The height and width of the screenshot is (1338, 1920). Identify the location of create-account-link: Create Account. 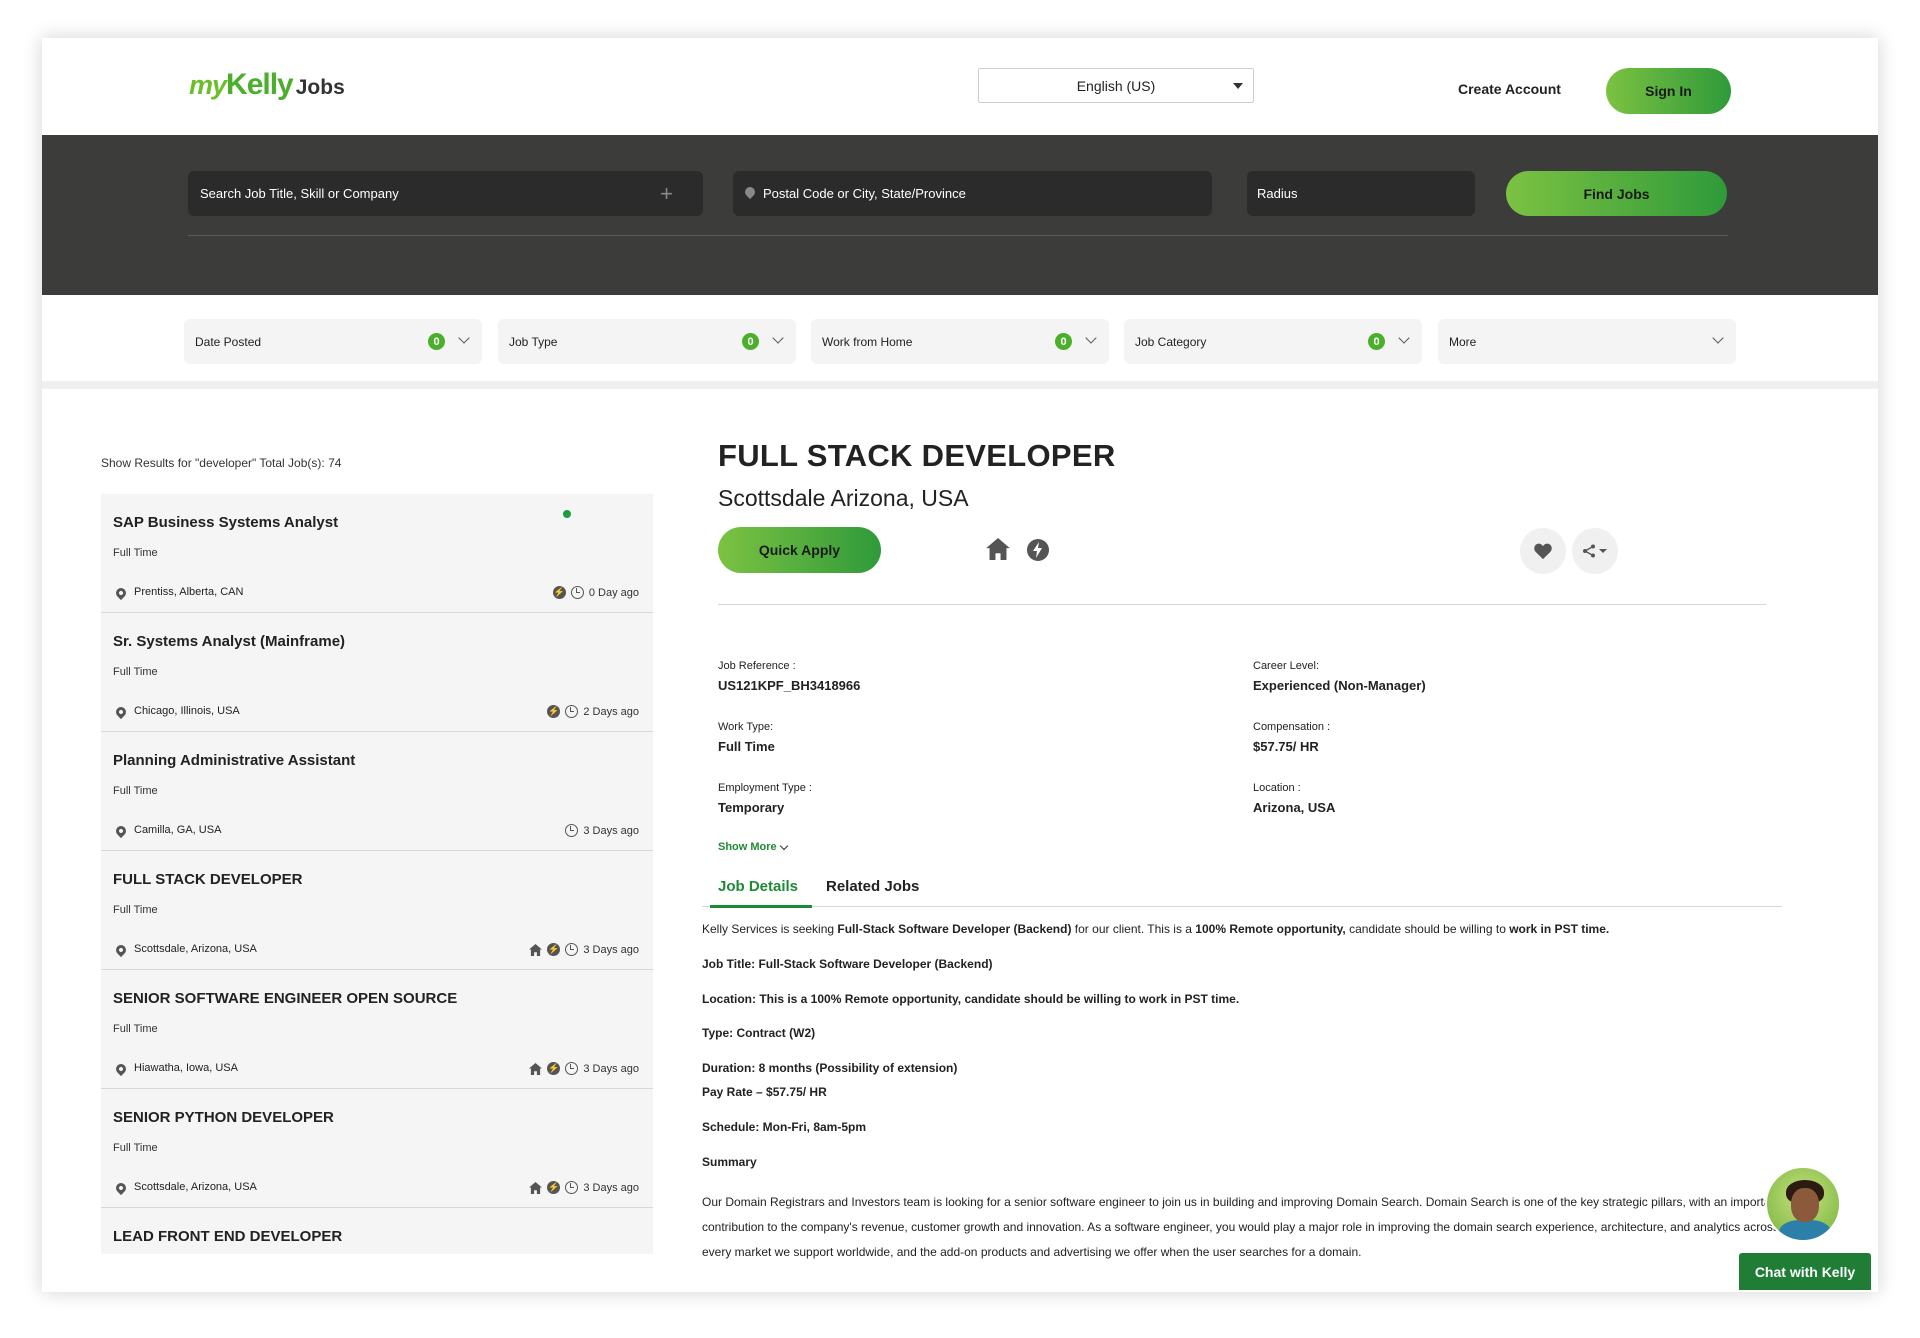
(1509, 89).